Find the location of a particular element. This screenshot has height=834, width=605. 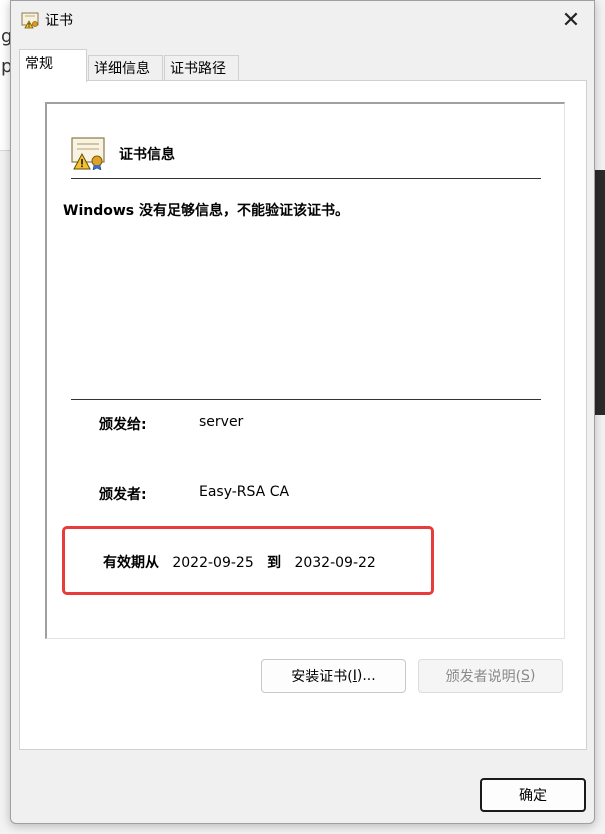

tab-certification-path: 证书路径 is located at coordinates (201, 68).